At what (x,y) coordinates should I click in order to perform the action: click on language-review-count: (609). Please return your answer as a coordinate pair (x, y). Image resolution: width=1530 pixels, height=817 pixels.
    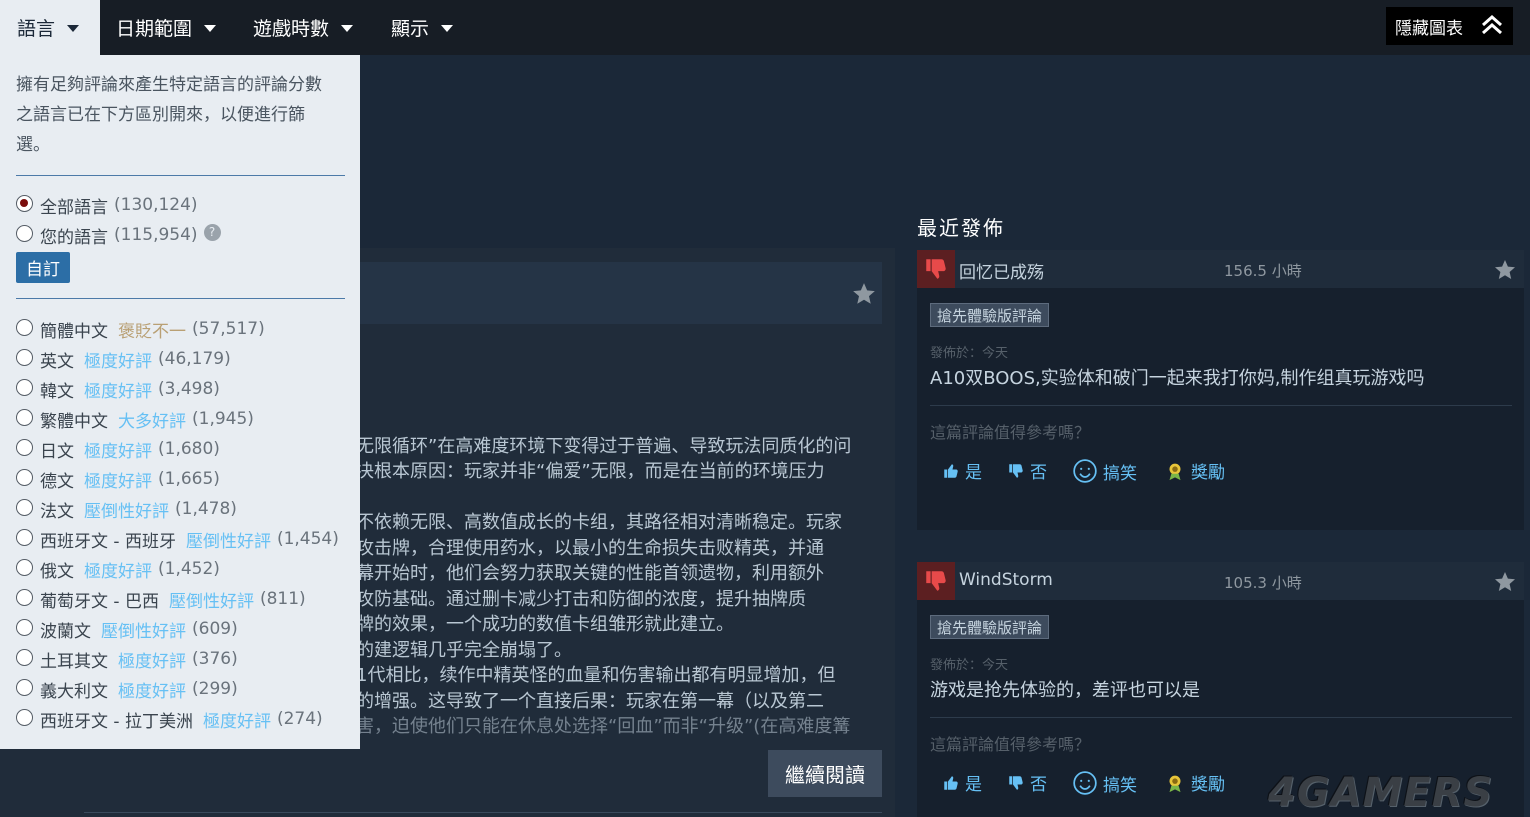
    Looking at the image, I should click on (215, 629).